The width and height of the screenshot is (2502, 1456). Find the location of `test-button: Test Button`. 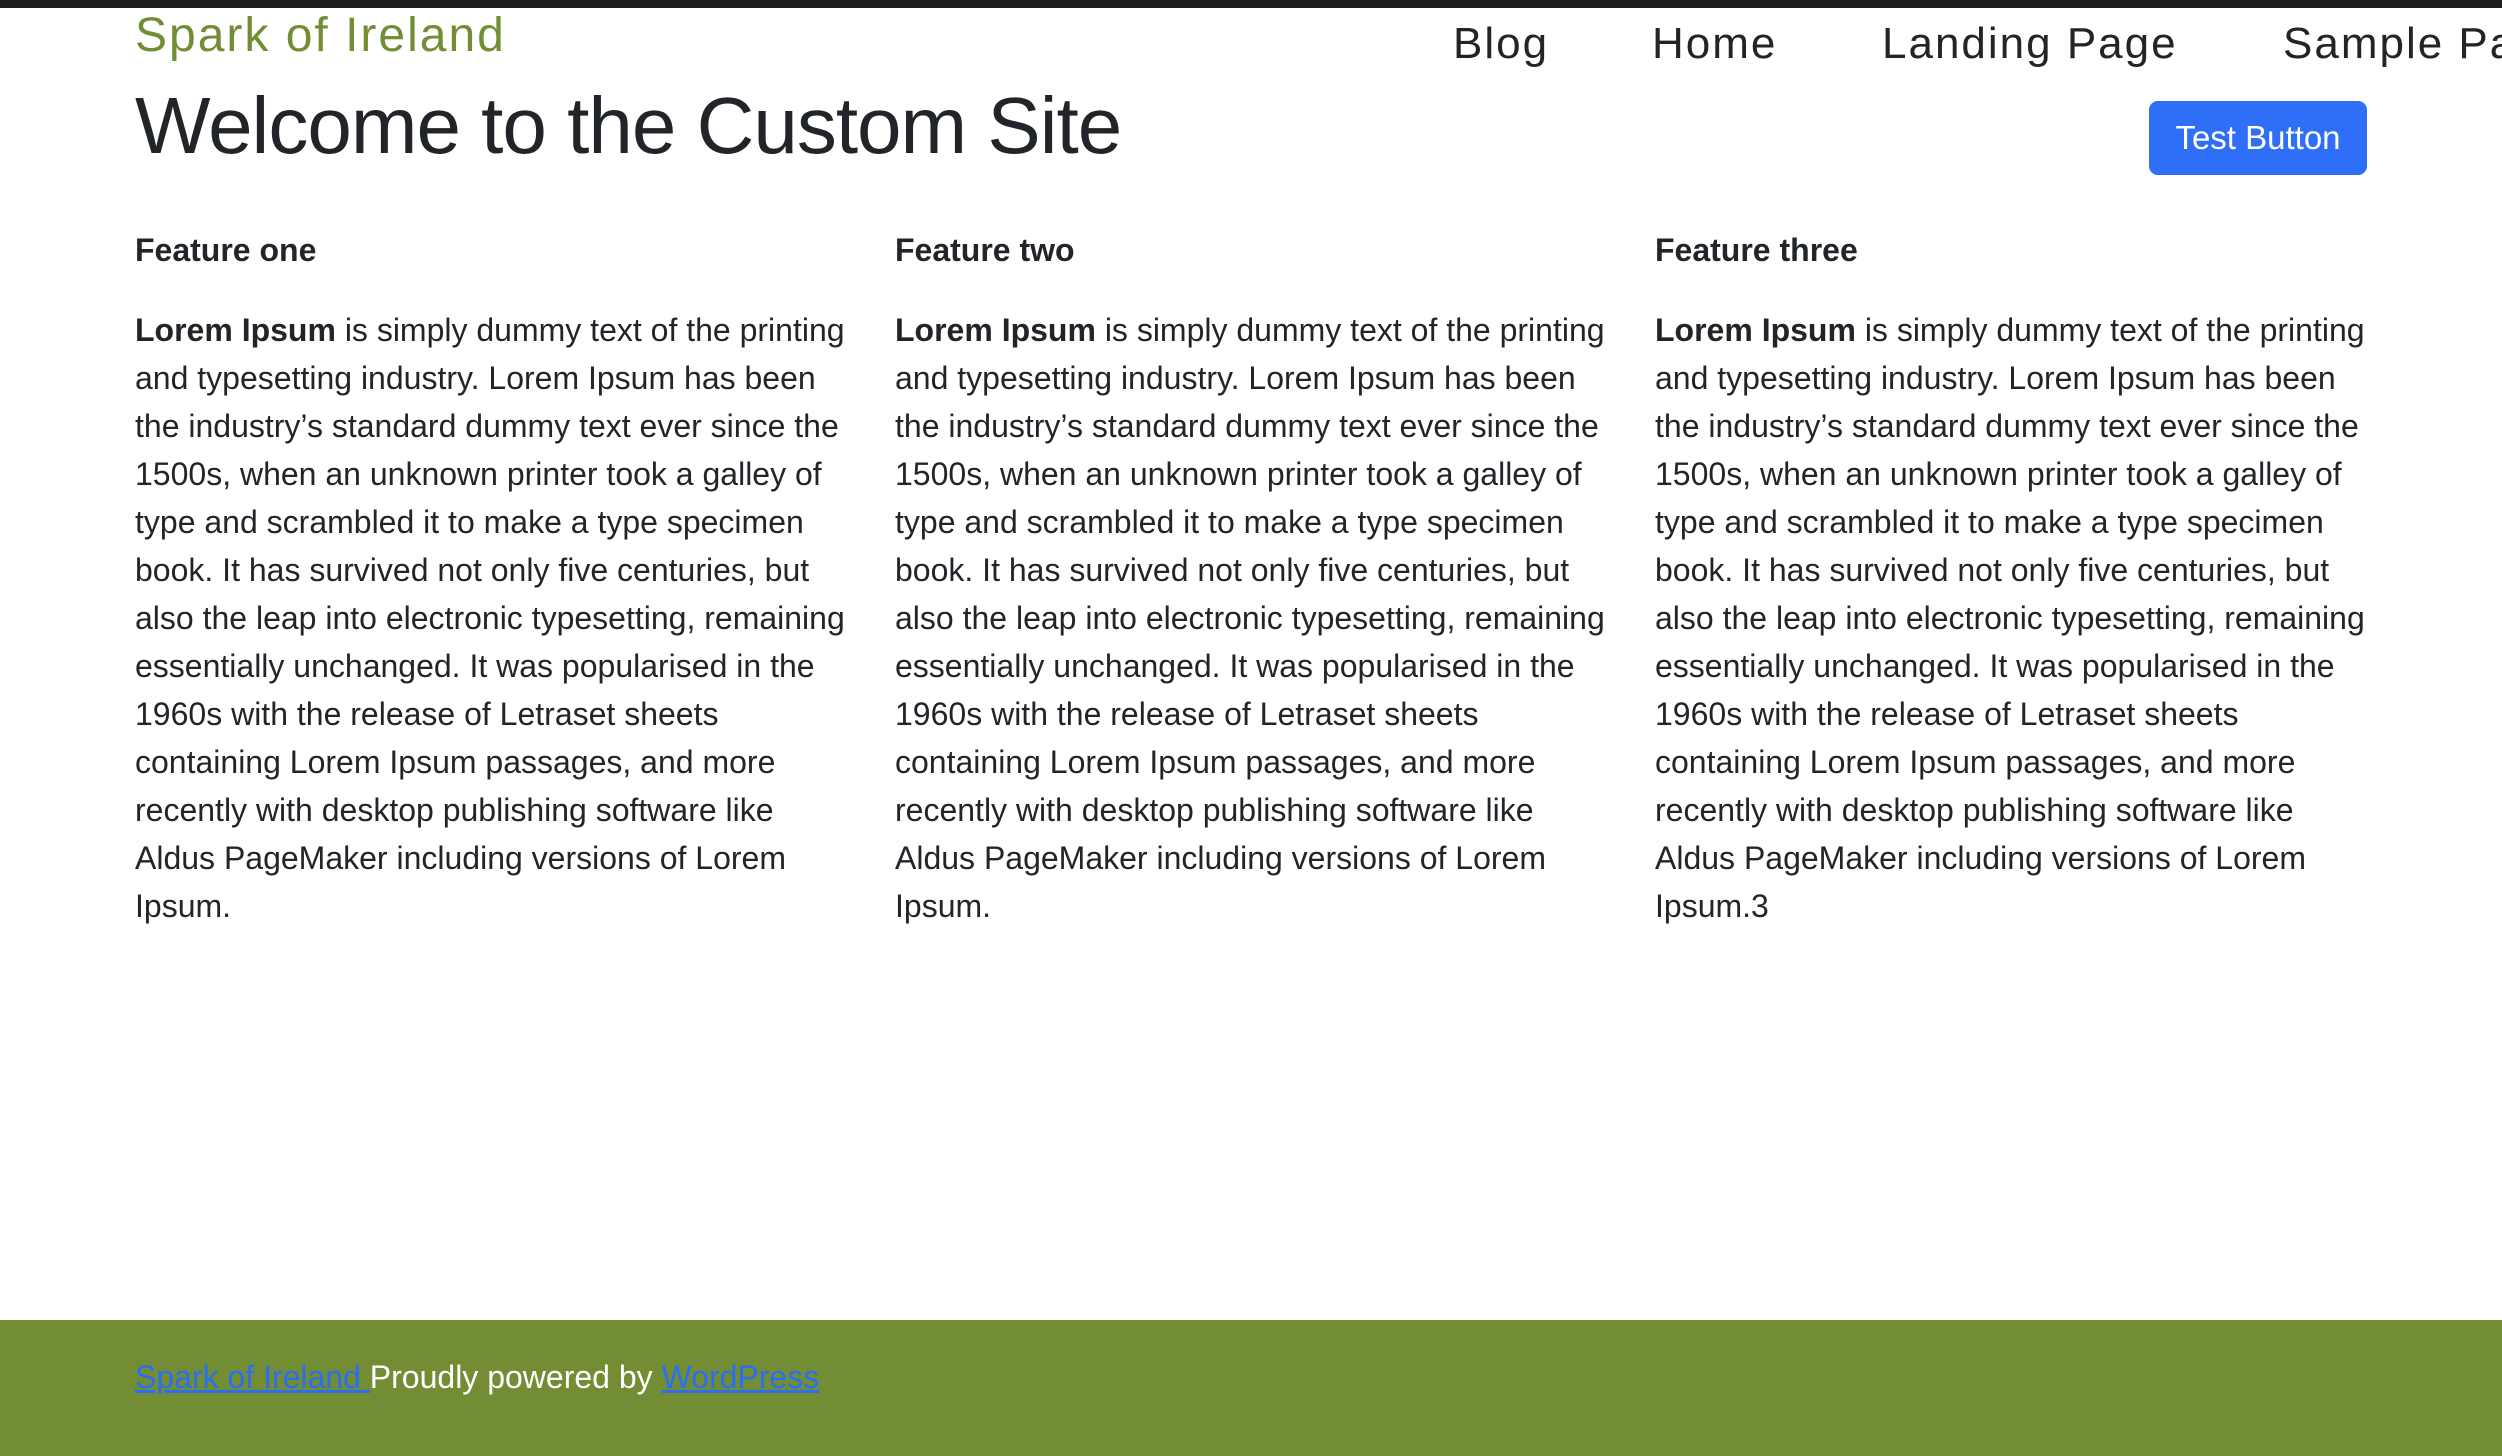

test-button: Test Button is located at coordinates (2258, 138).